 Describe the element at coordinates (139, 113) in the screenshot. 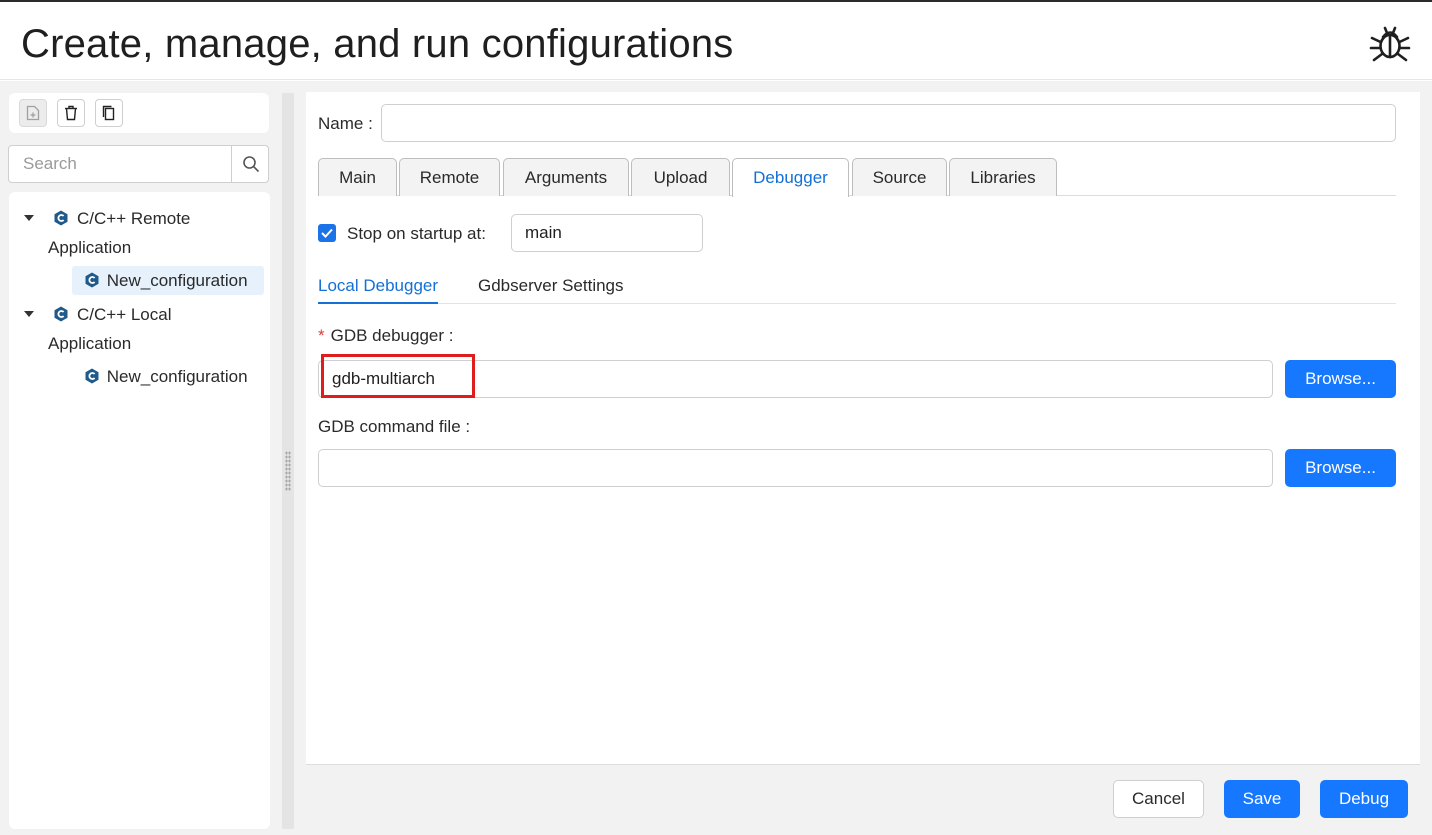

I see `config-toolbar` at that location.